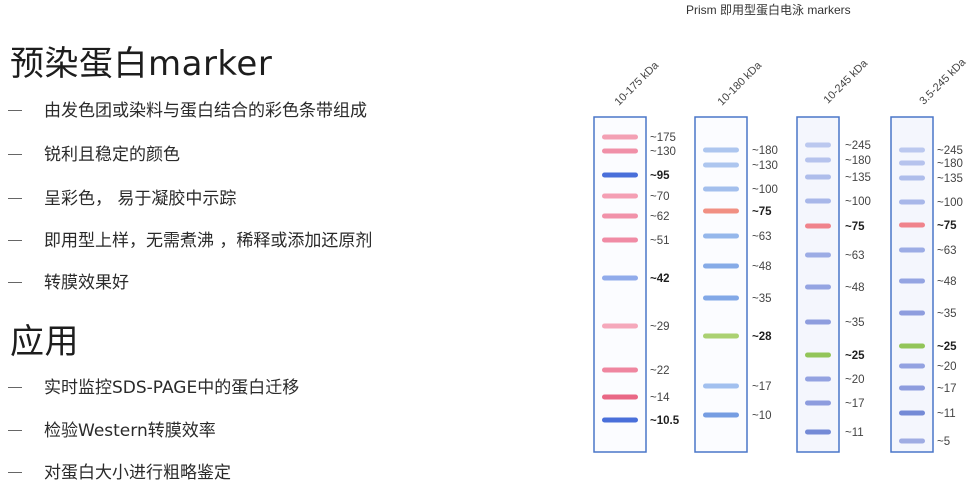 Image resolution: width=974 pixels, height=484 pixels. Describe the element at coordinates (740, 83) in the screenshot. I see `lane-label: 10-180 kDa` at that location.